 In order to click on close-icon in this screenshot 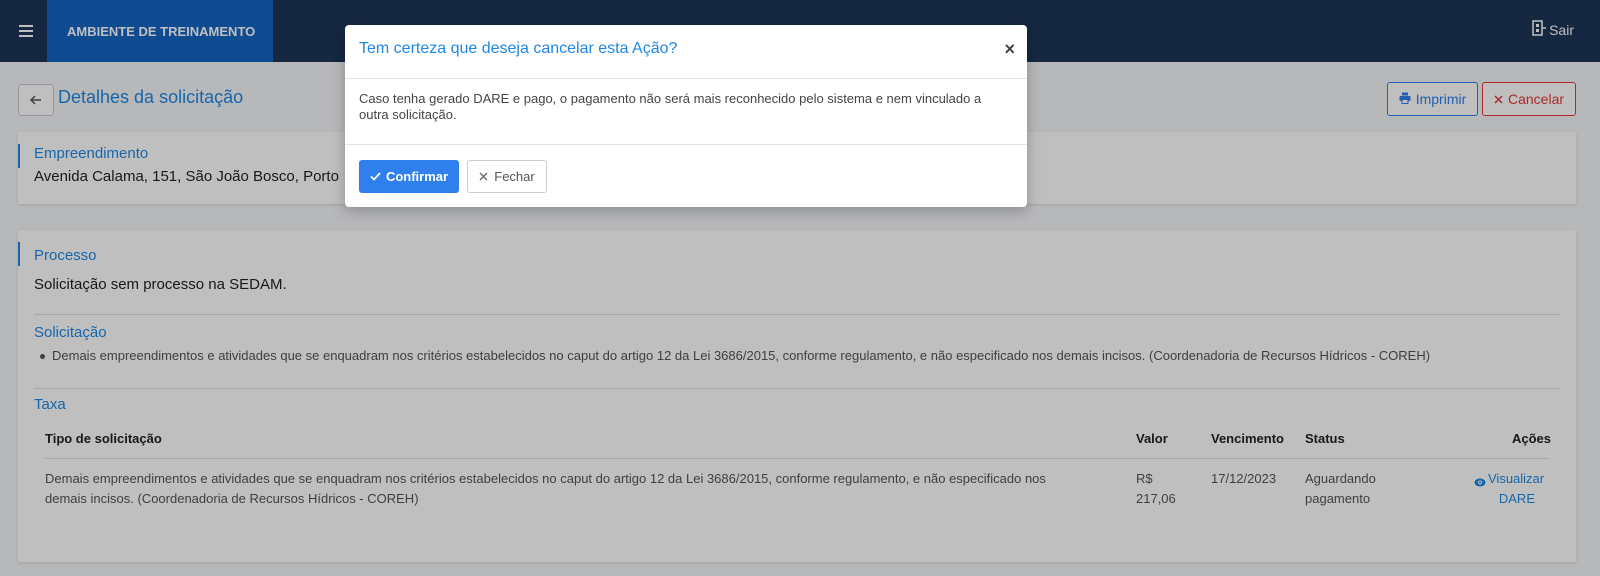, I will do `click(483, 176)`.